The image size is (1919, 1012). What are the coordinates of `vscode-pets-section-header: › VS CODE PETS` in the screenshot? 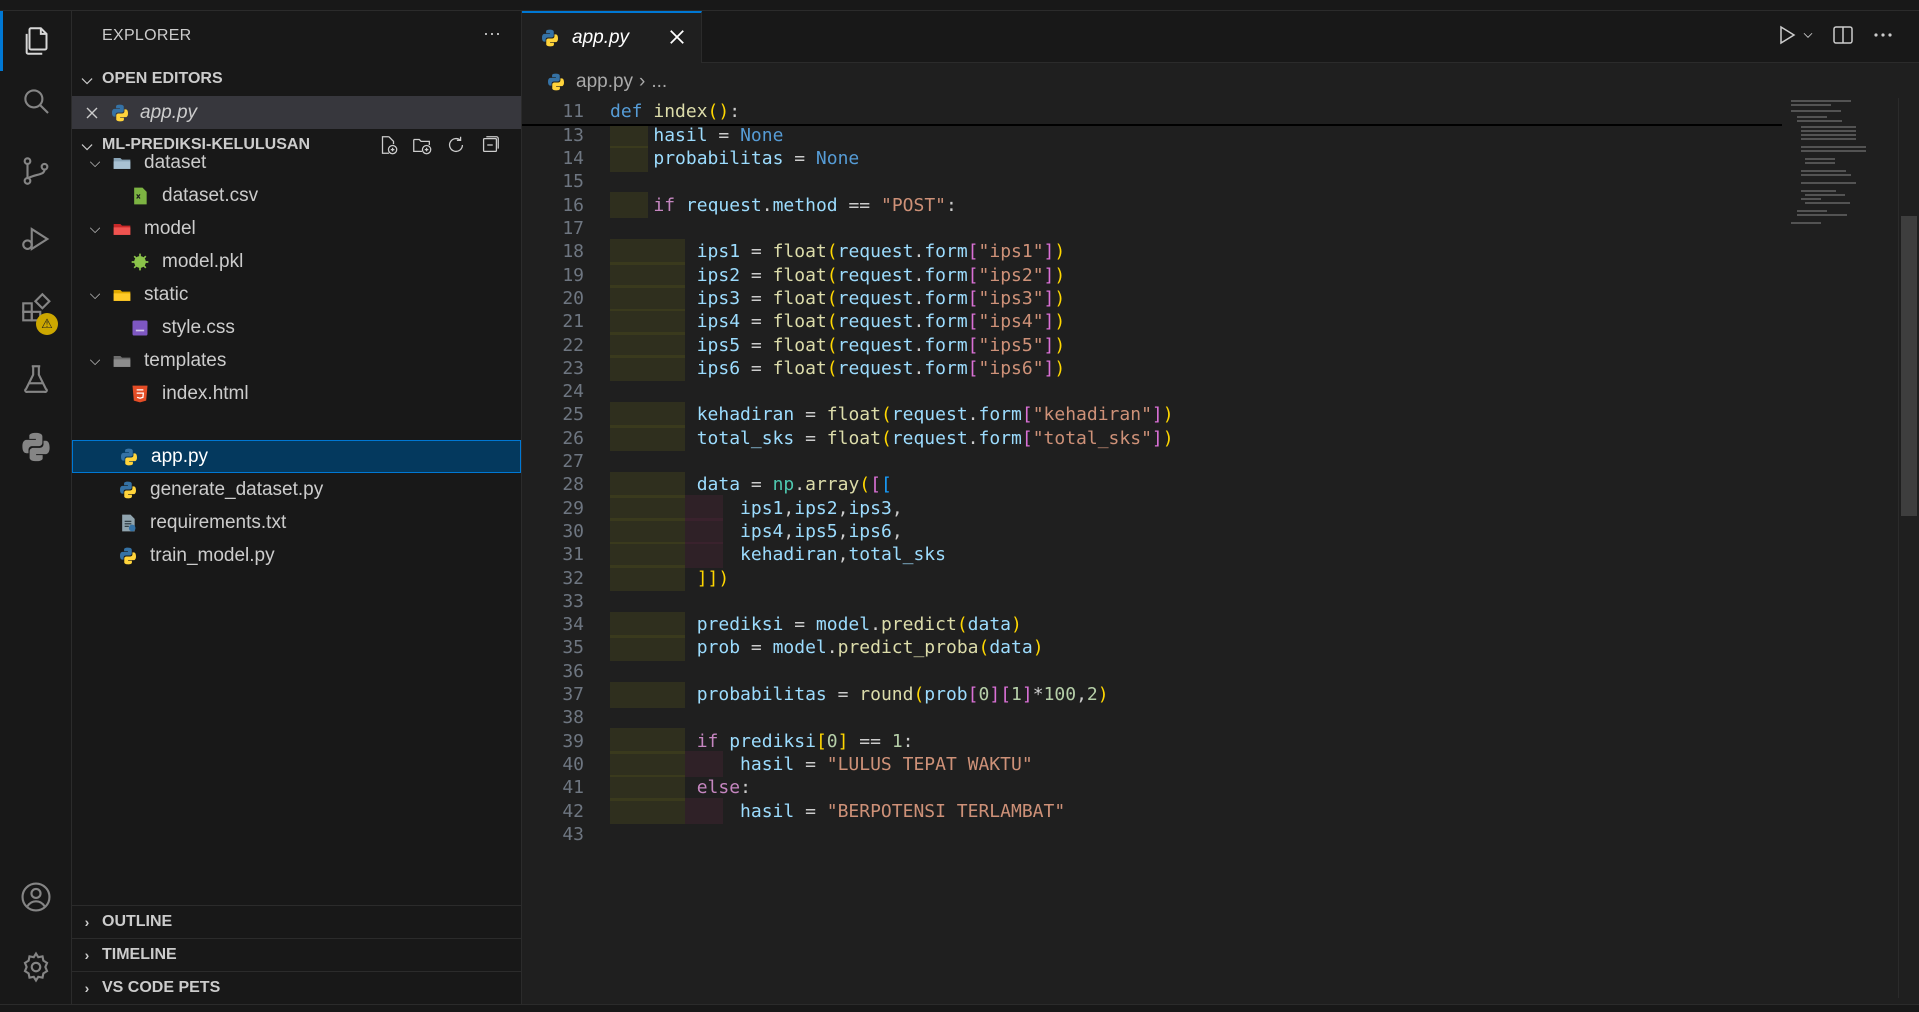 It's located at (296, 987).